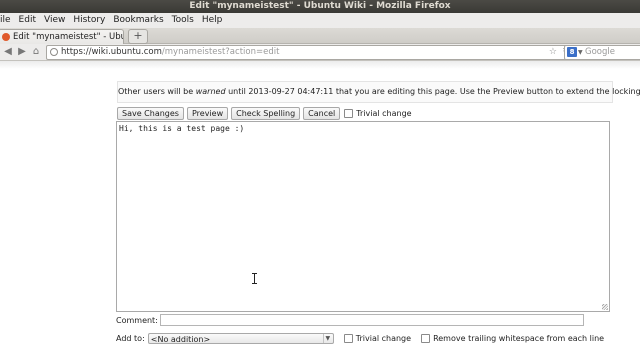  Describe the element at coordinates (580, 52) in the screenshot. I see `search-engine-dropdown-icon: ▼` at that location.